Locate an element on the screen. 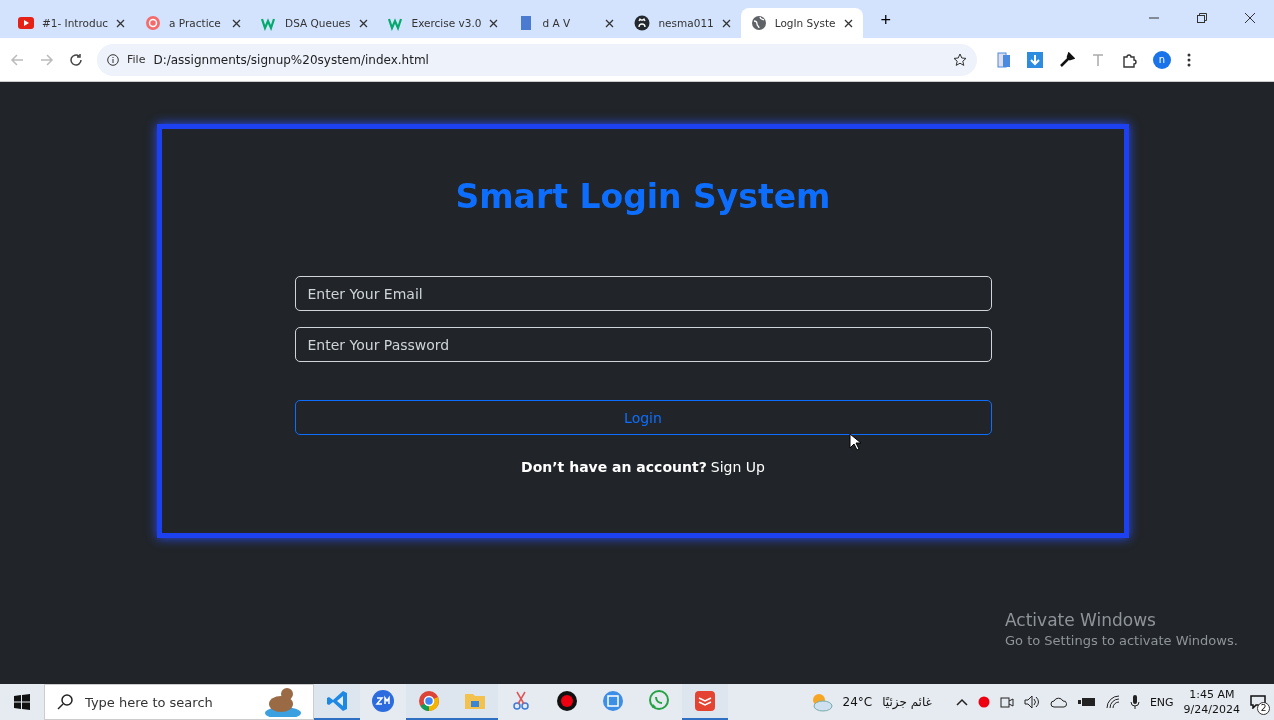 The height and width of the screenshot is (720, 1274). chat-bubble-icon is located at coordinates (659, 701).